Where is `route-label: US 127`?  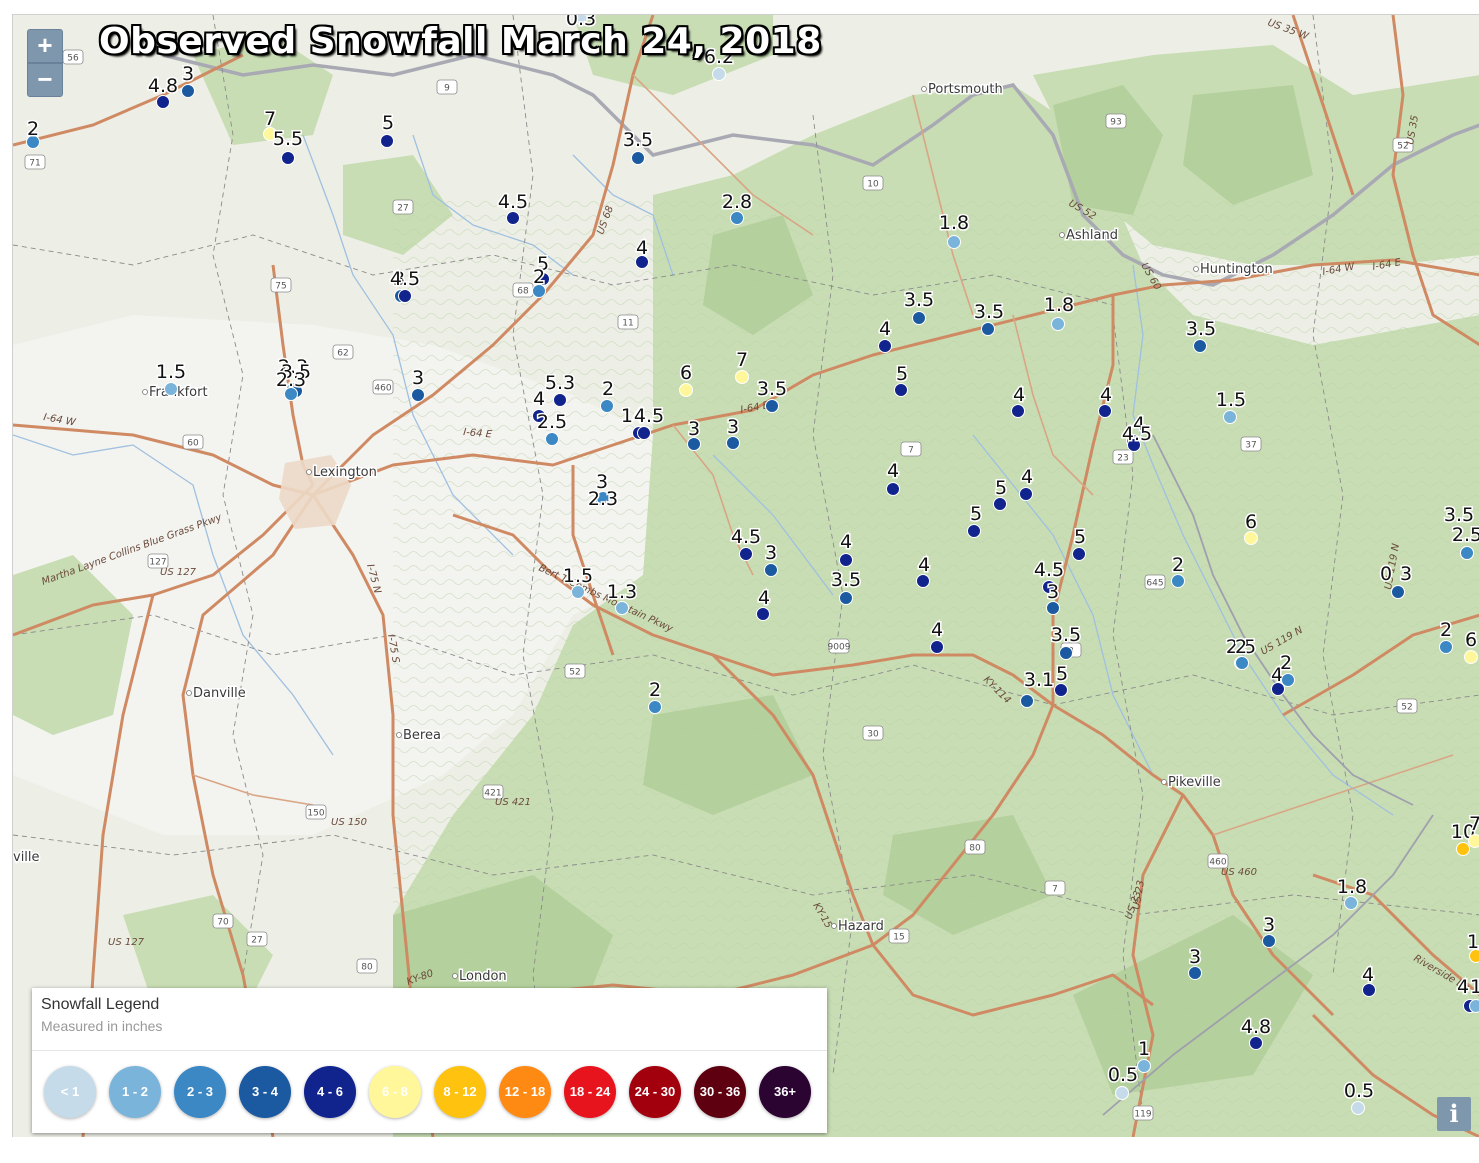
route-label: US 127 is located at coordinates (126, 942).